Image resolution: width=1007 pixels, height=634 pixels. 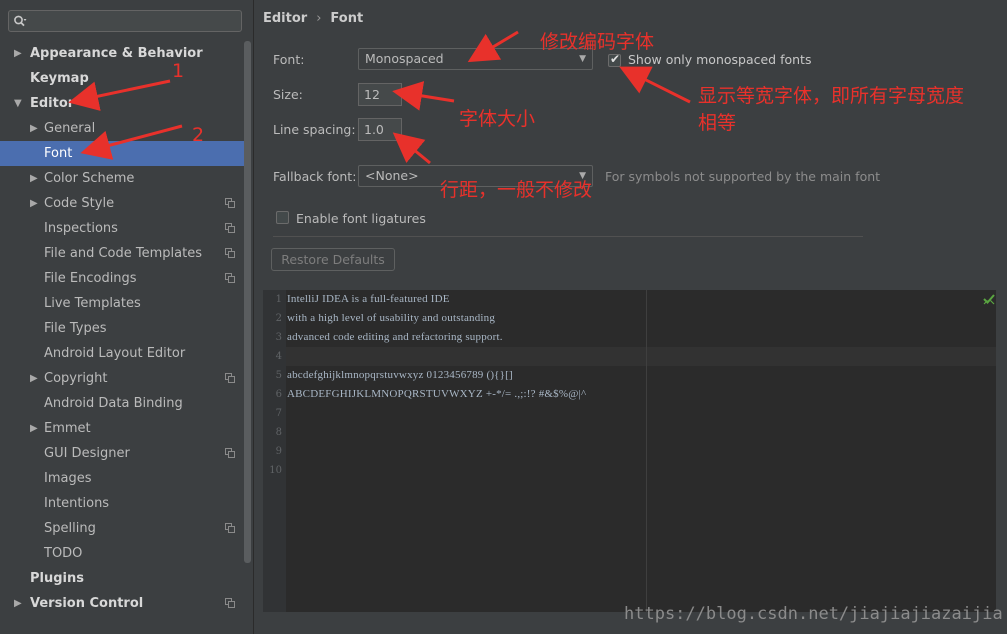 I want to click on fallback-font-label: Fallback font:, so click(x=315, y=176).